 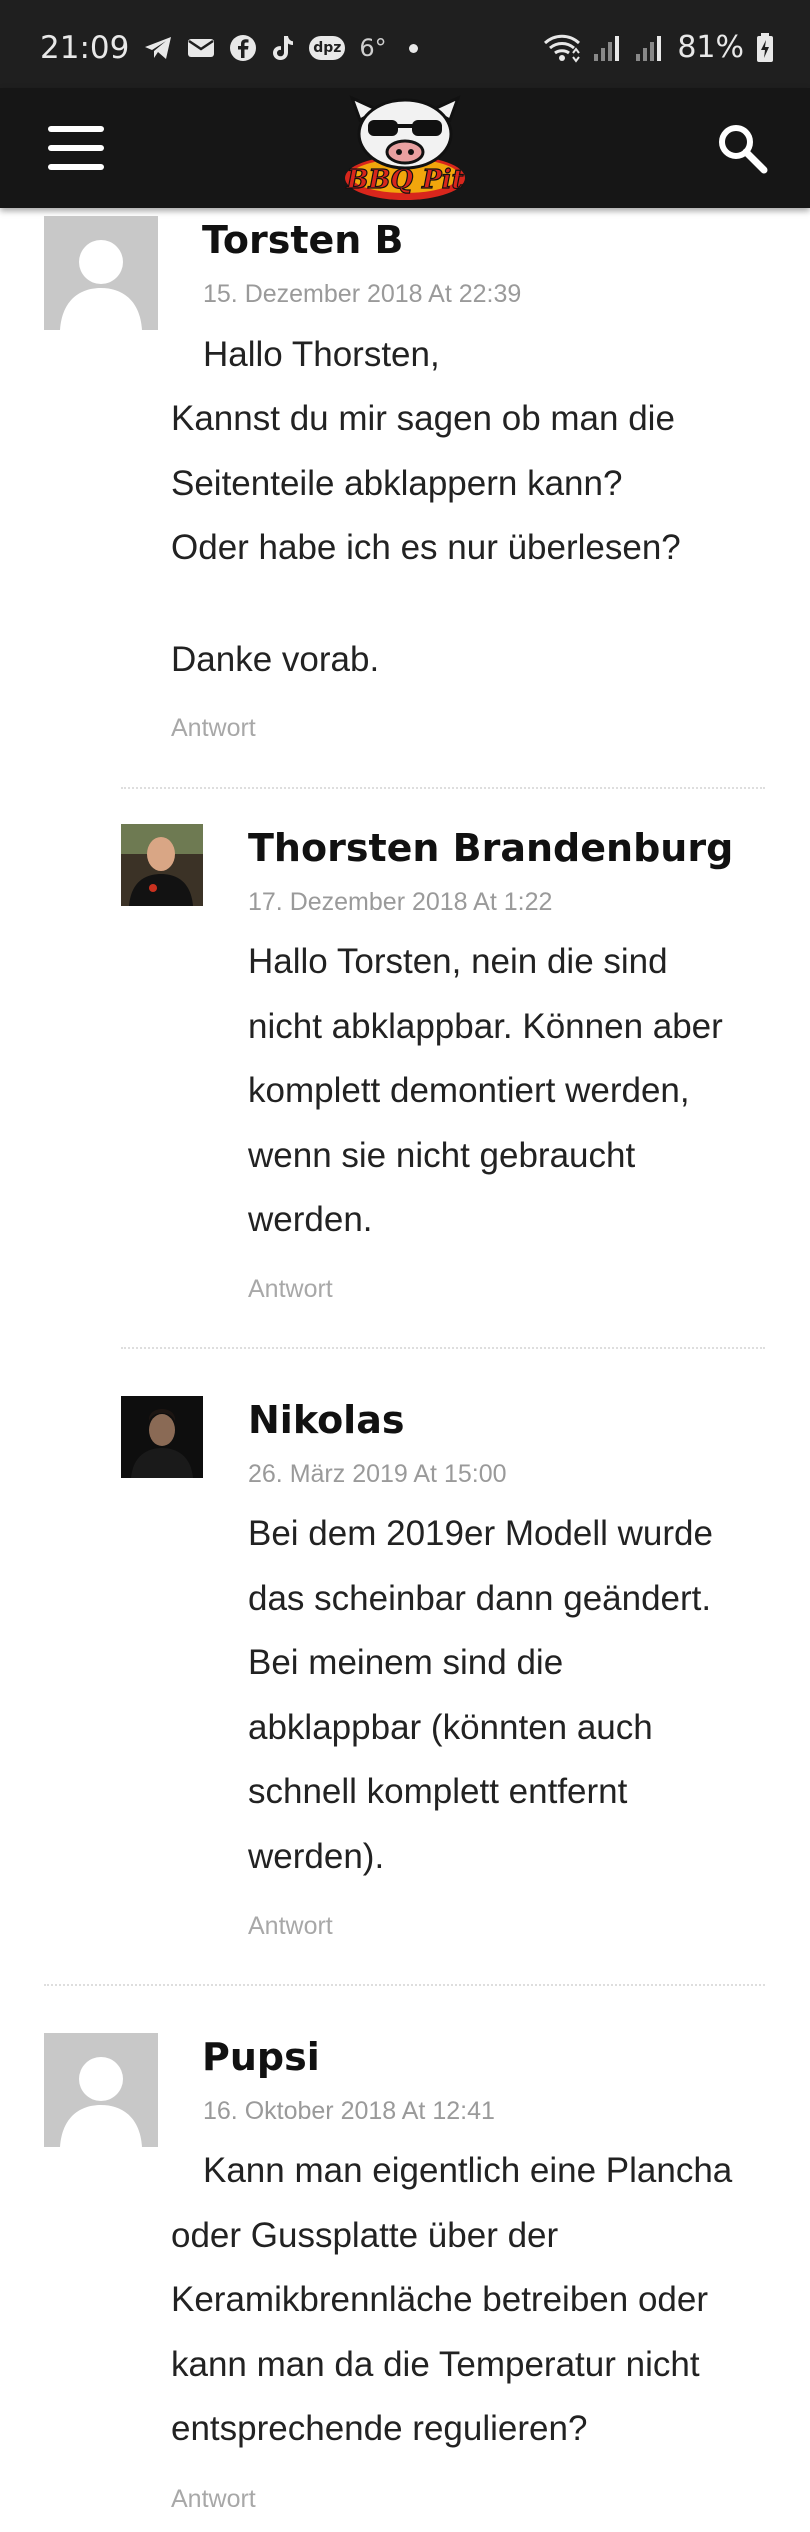 What do you see at coordinates (321, 354) in the screenshot?
I see `comment-body-line: Hallo Thorsten,` at bounding box center [321, 354].